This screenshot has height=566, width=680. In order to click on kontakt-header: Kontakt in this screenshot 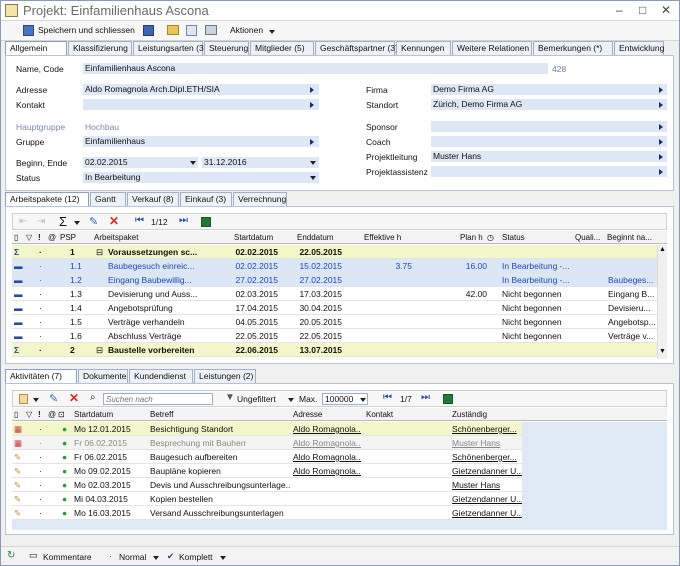, I will do `click(379, 414)`.